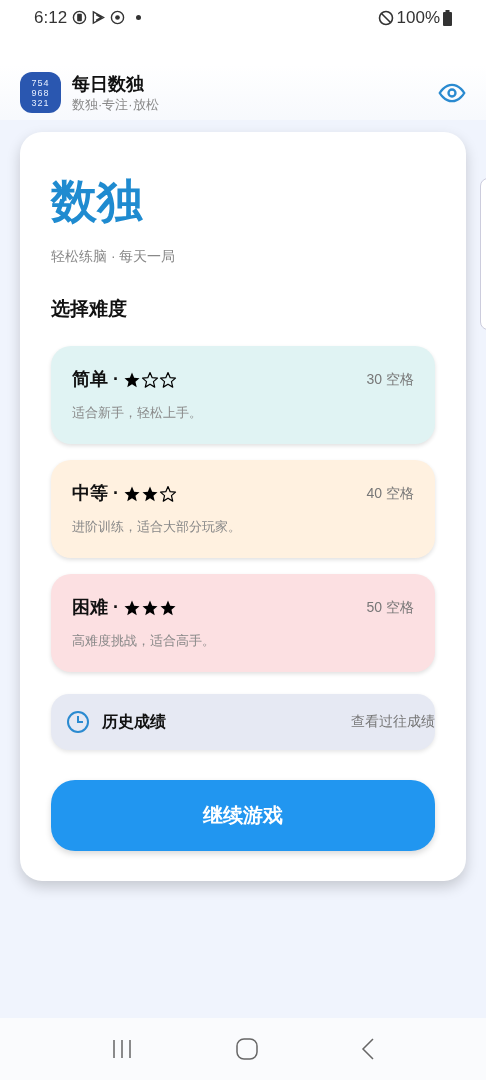  What do you see at coordinates (134, 721) in the screenshot?
I see `history-label: 历史成绩` at bounding box center [134, 721].